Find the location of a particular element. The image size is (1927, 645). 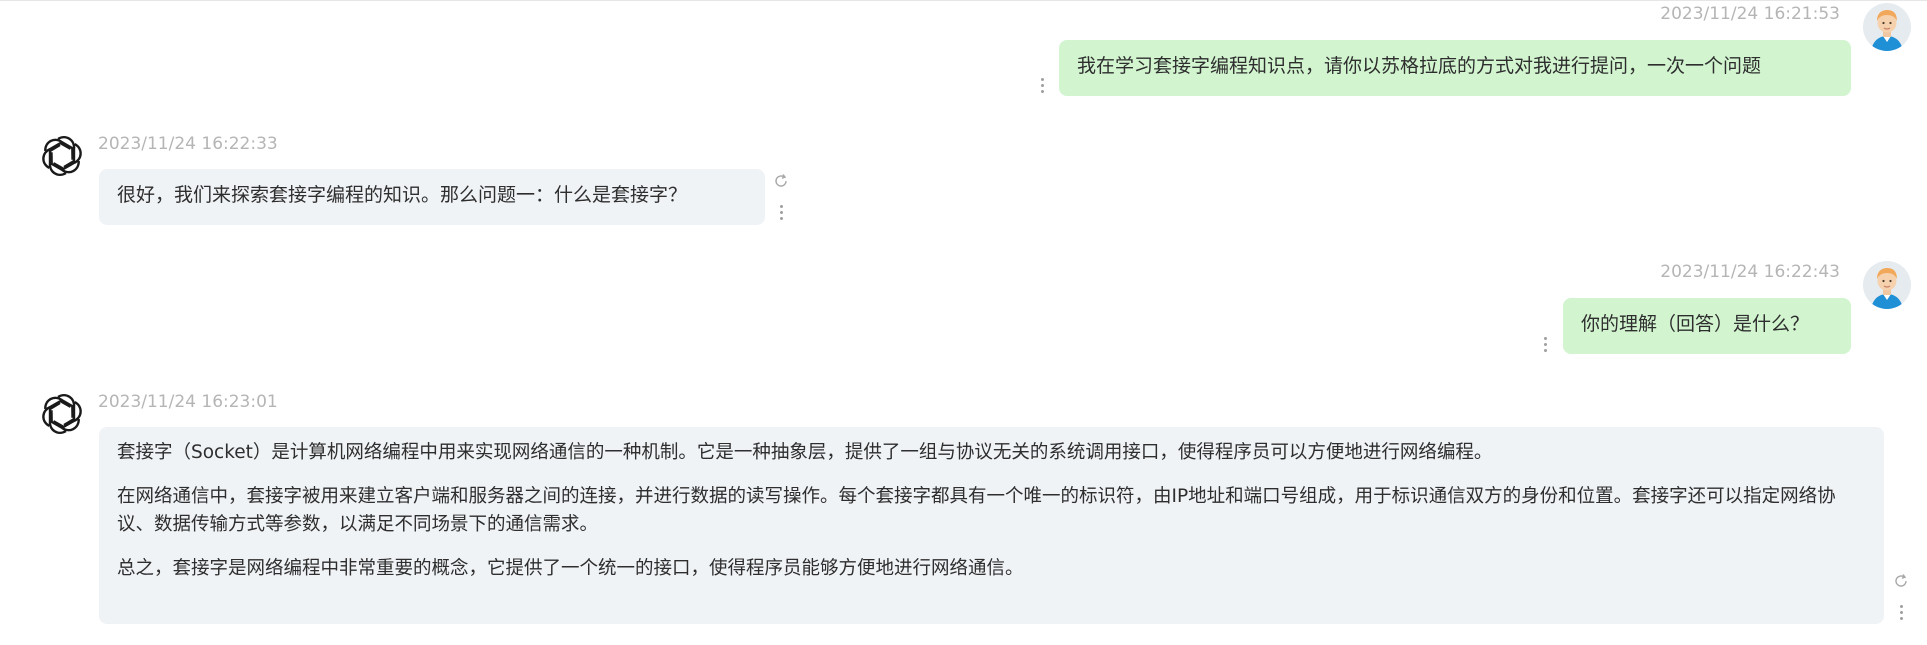

message-timestamp: 2023/11/24 16:21:53 is located at coordinates (1750, 14).